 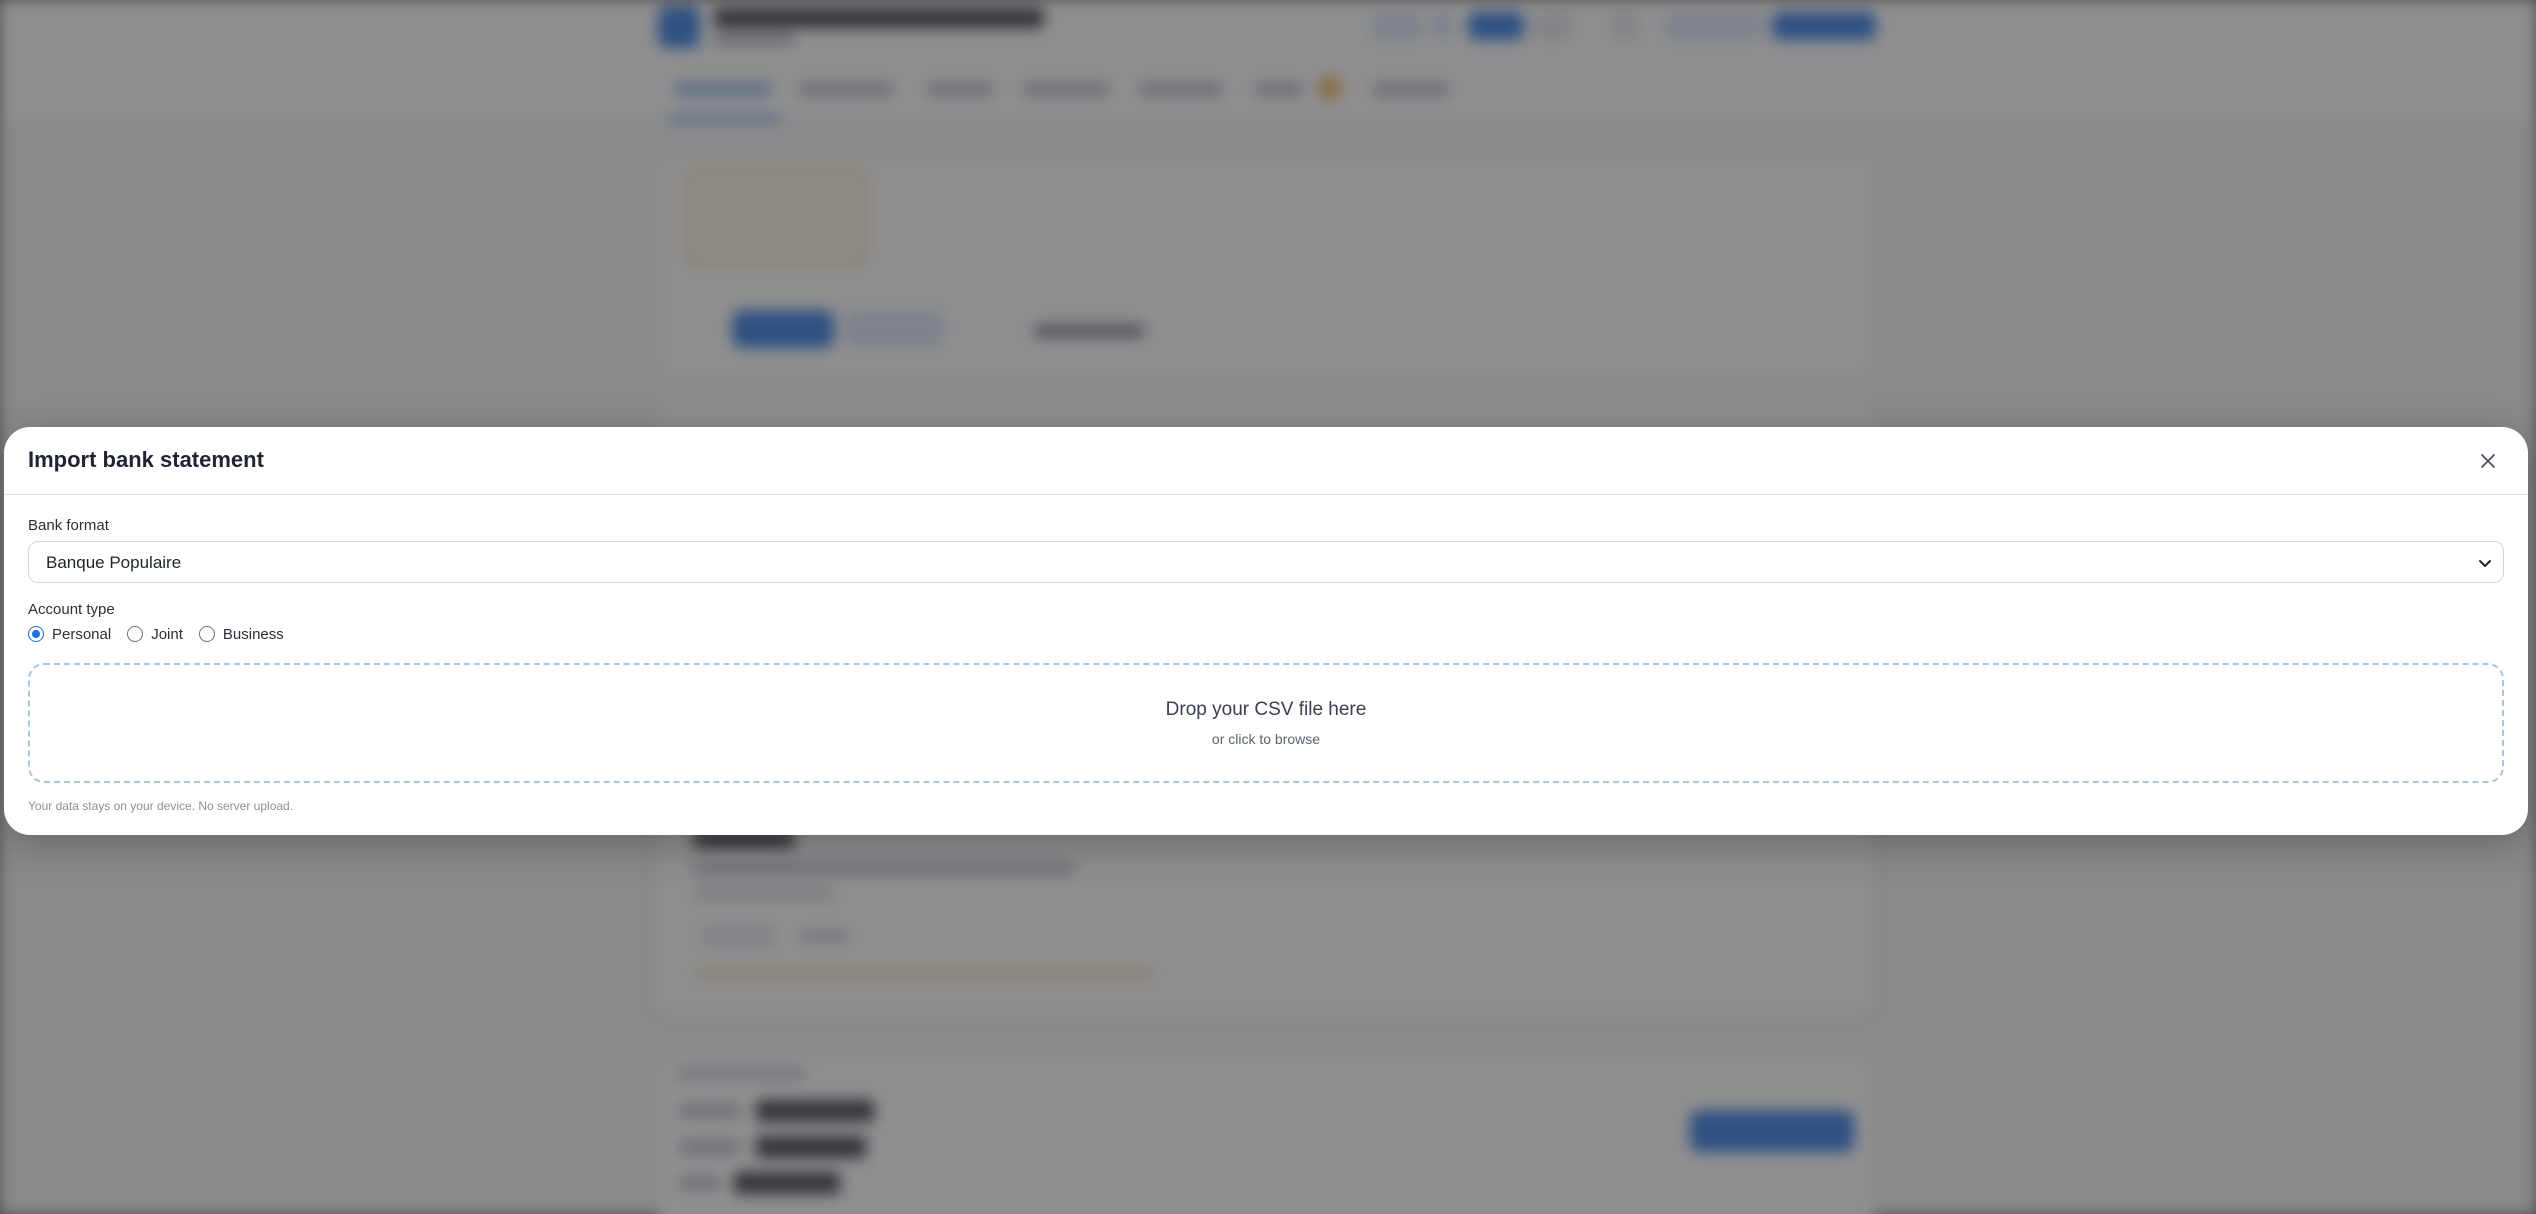 I want to click on dropzone-subtitle: or click to browse, so click(x=1266, y=739).